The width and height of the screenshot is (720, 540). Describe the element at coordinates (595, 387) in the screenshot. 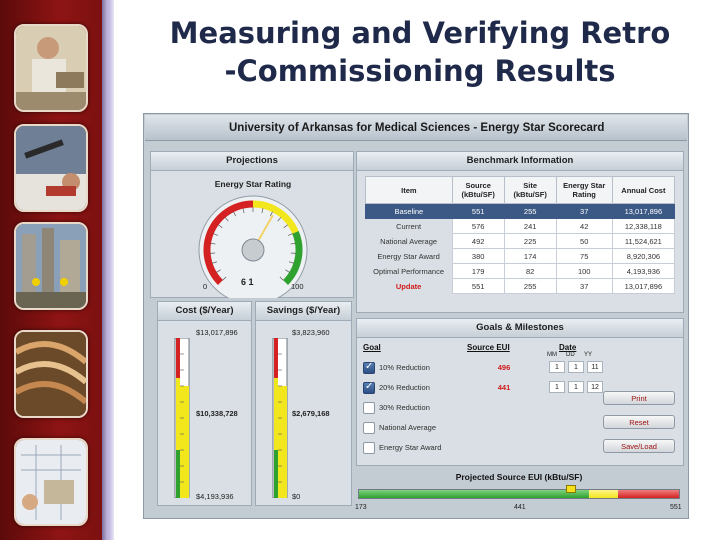

I see `date-yy-input: 12` at that location.